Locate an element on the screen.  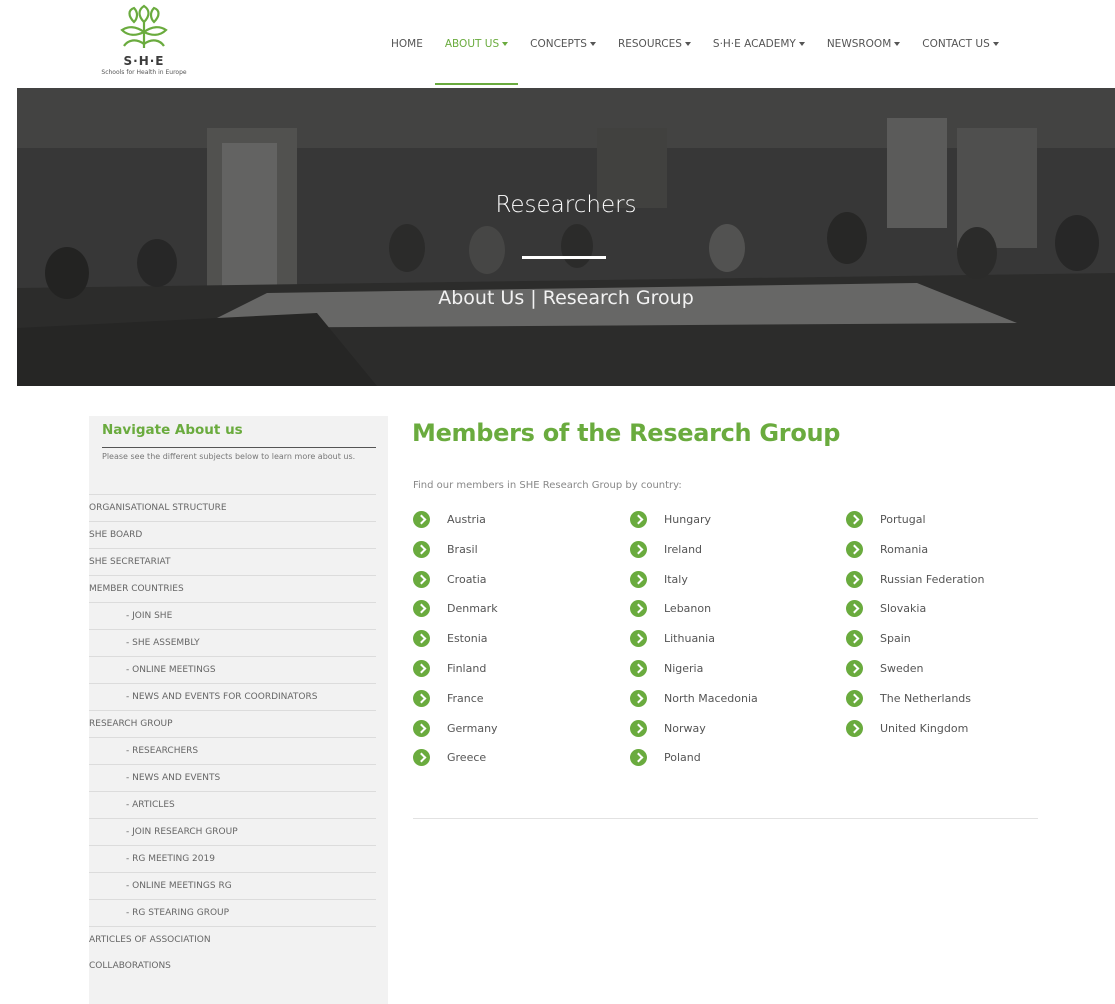
country-link: The Netherlands is located at coordinates (908, 698).